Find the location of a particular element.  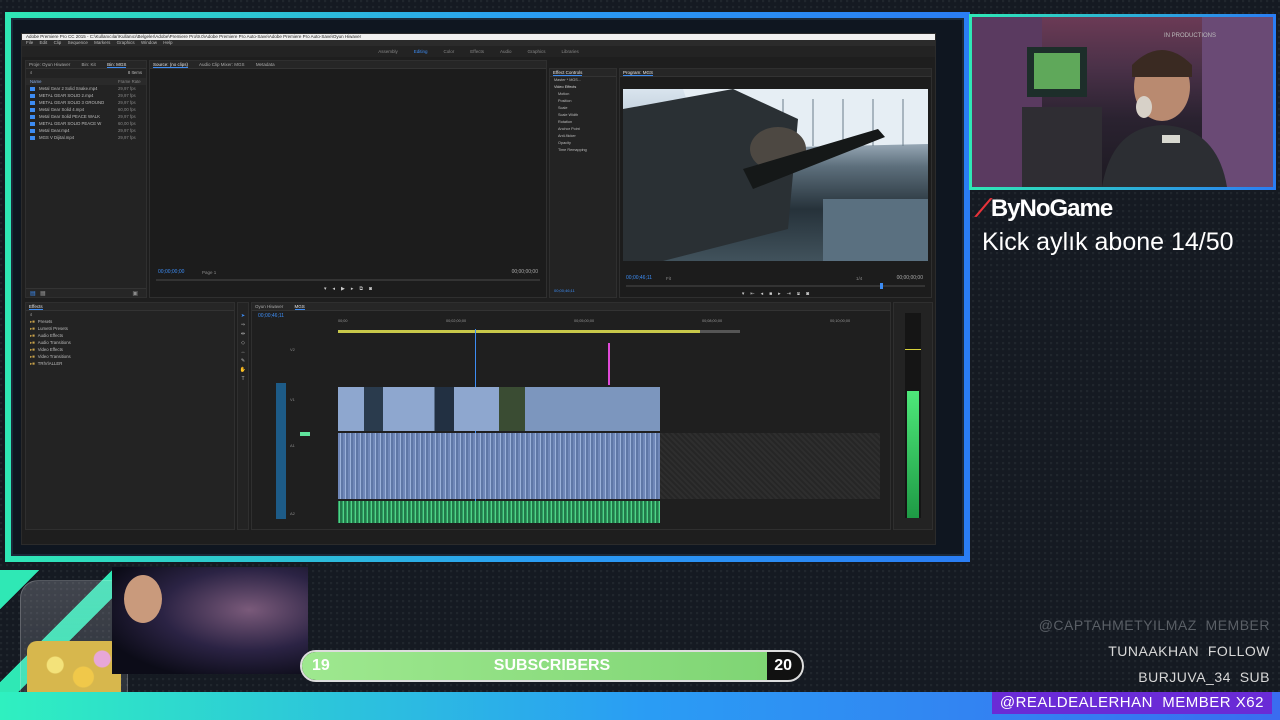

effect-property: Time Remapping is located at coordinates (583, 150).